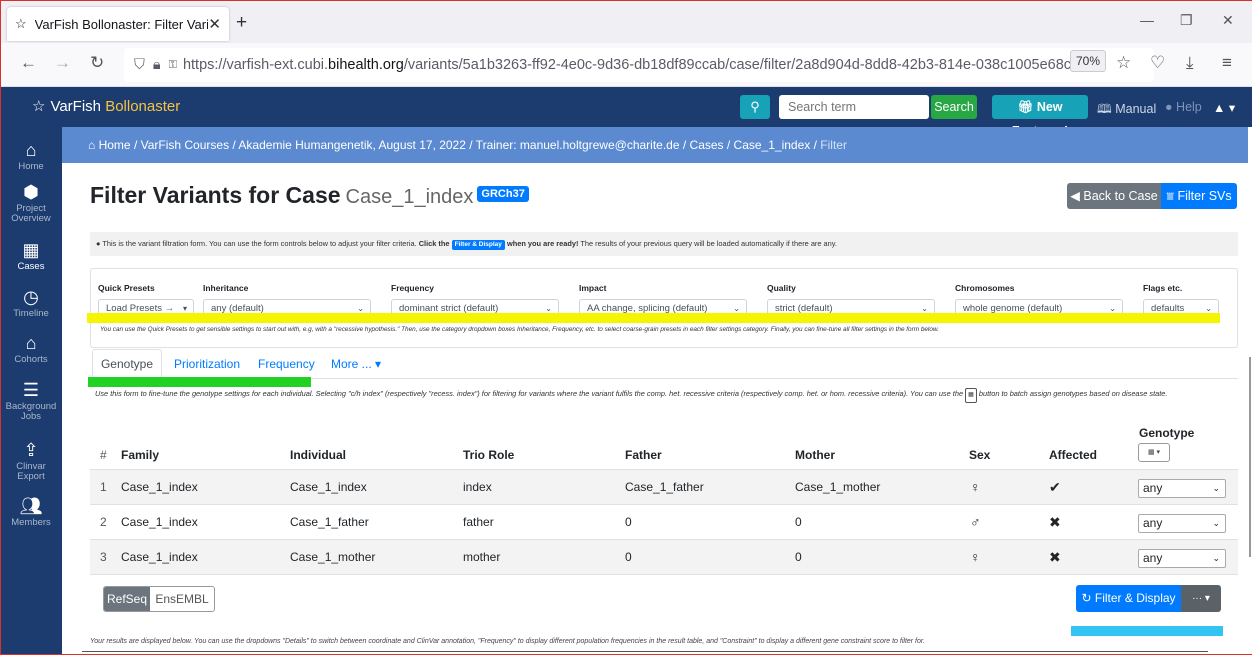  Describe the element at coordinates (39, 106) in the screenshot. I see `brand-star-icon: ☆` at that location.